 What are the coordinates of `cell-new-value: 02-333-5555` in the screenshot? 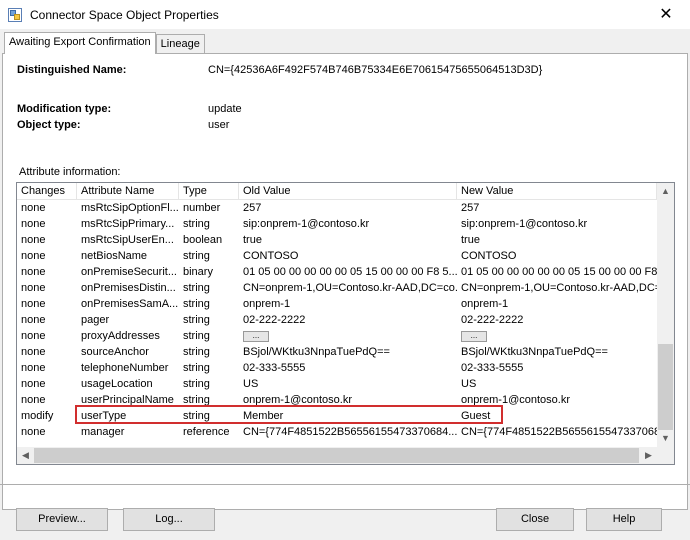 It's located at (492, 368).